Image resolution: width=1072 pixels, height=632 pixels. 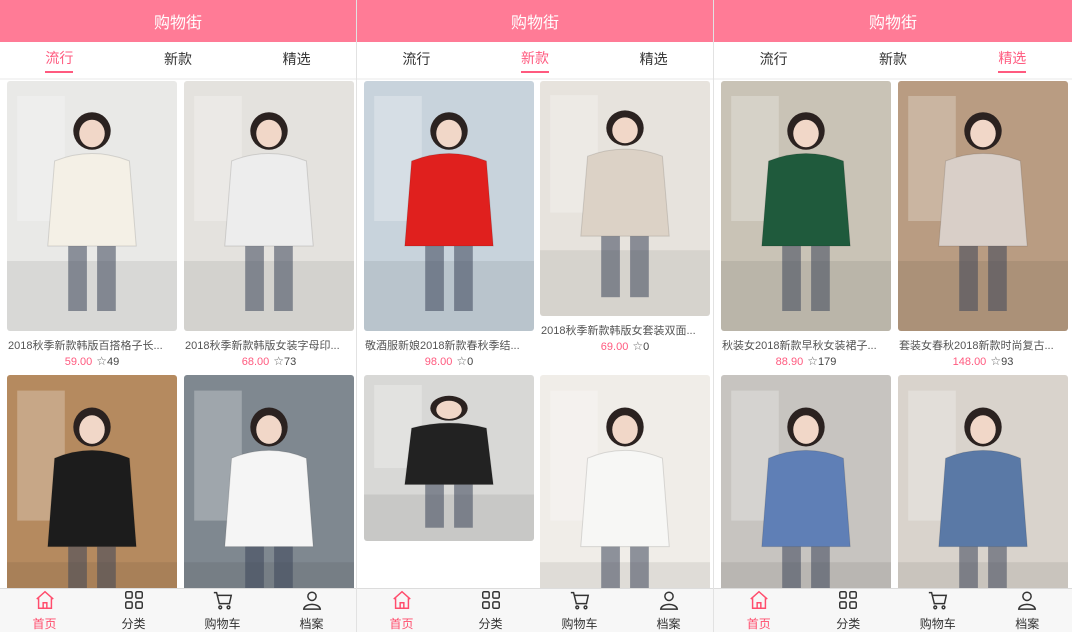 I want to click on product-meta: 69.00 ☆0, so click(x=625, y=346).